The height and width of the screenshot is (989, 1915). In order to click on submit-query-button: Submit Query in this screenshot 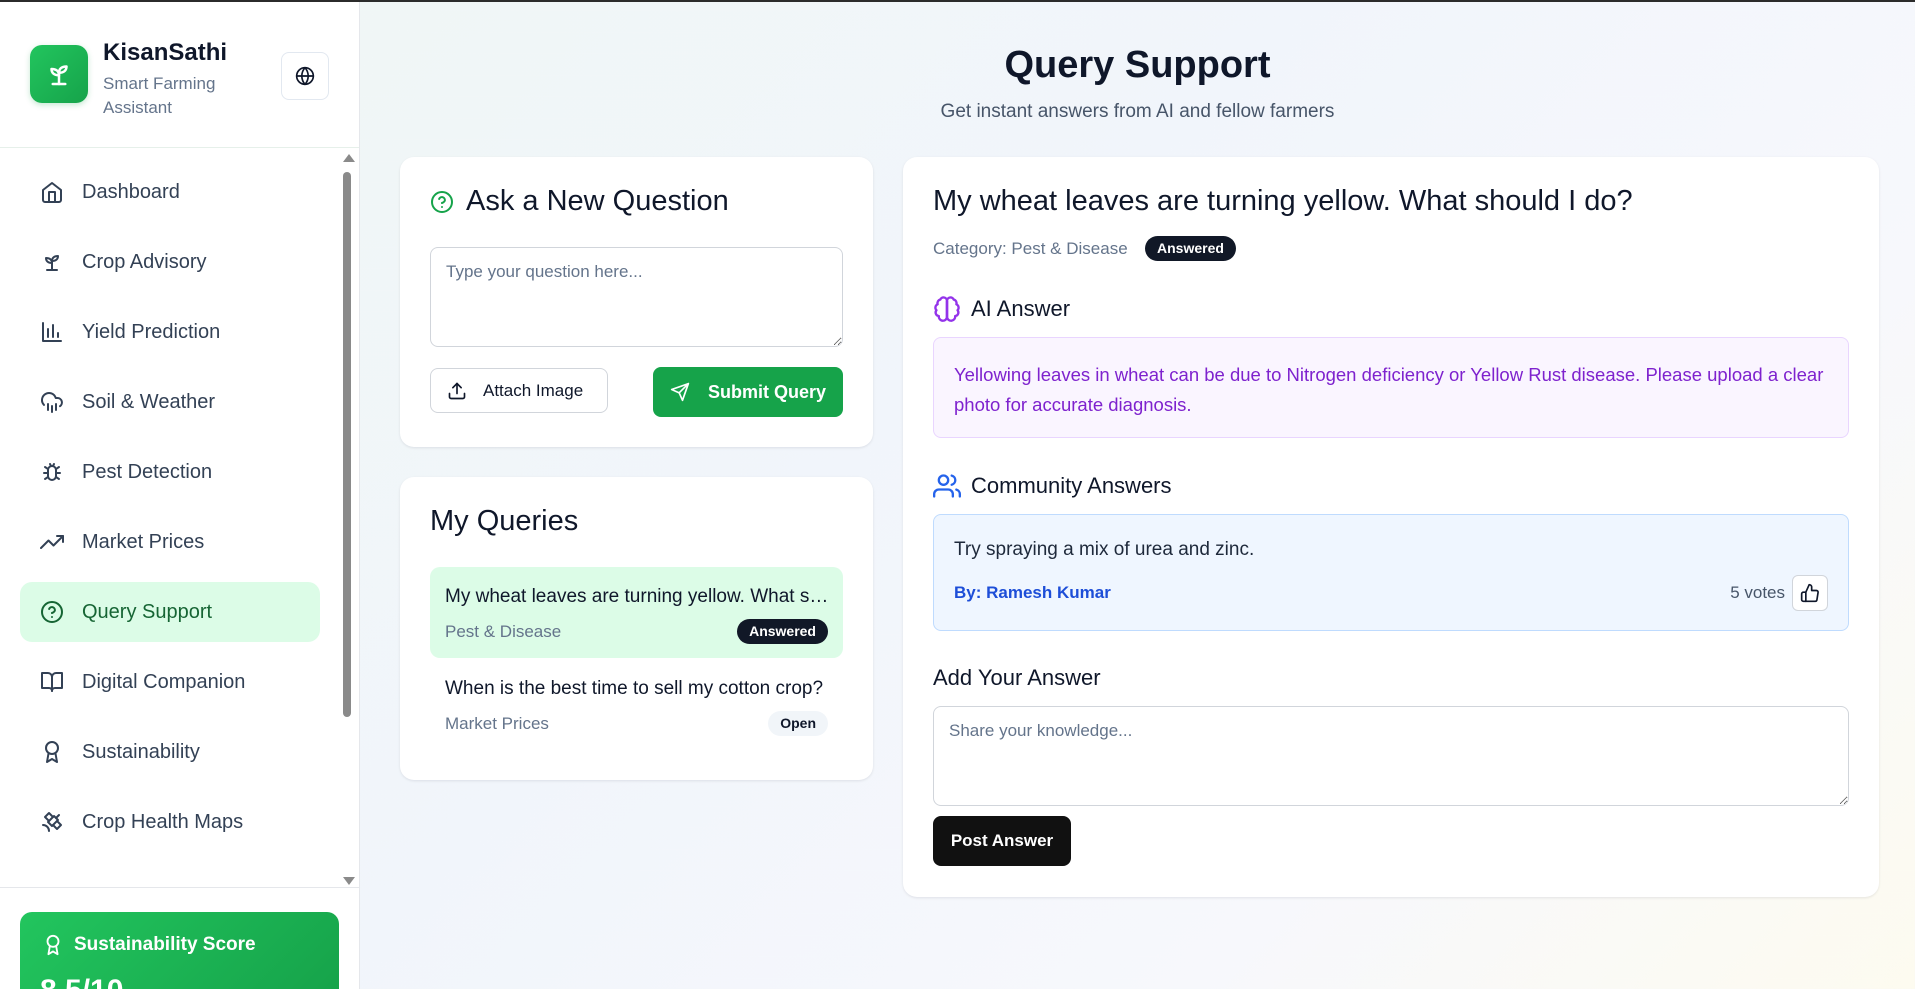, I will do `click(748, 392)`.